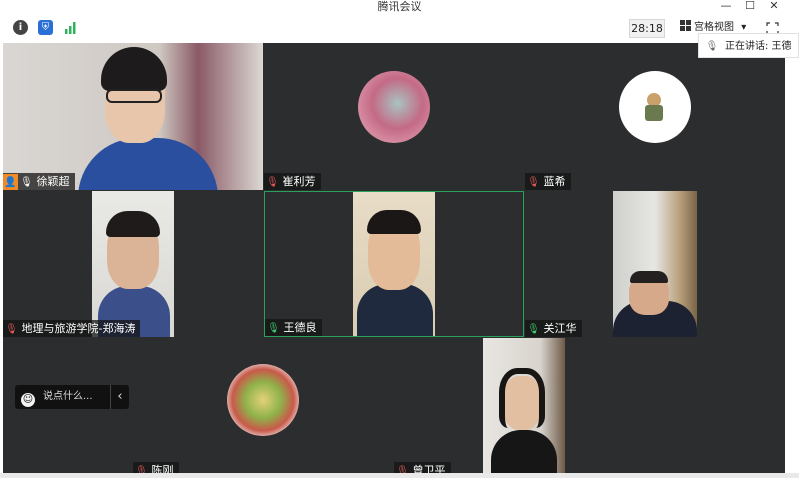  What do you see at coordinates (20, 27) in the screenshot?
I see `info-icon: i` at bounding box center [20, 27].